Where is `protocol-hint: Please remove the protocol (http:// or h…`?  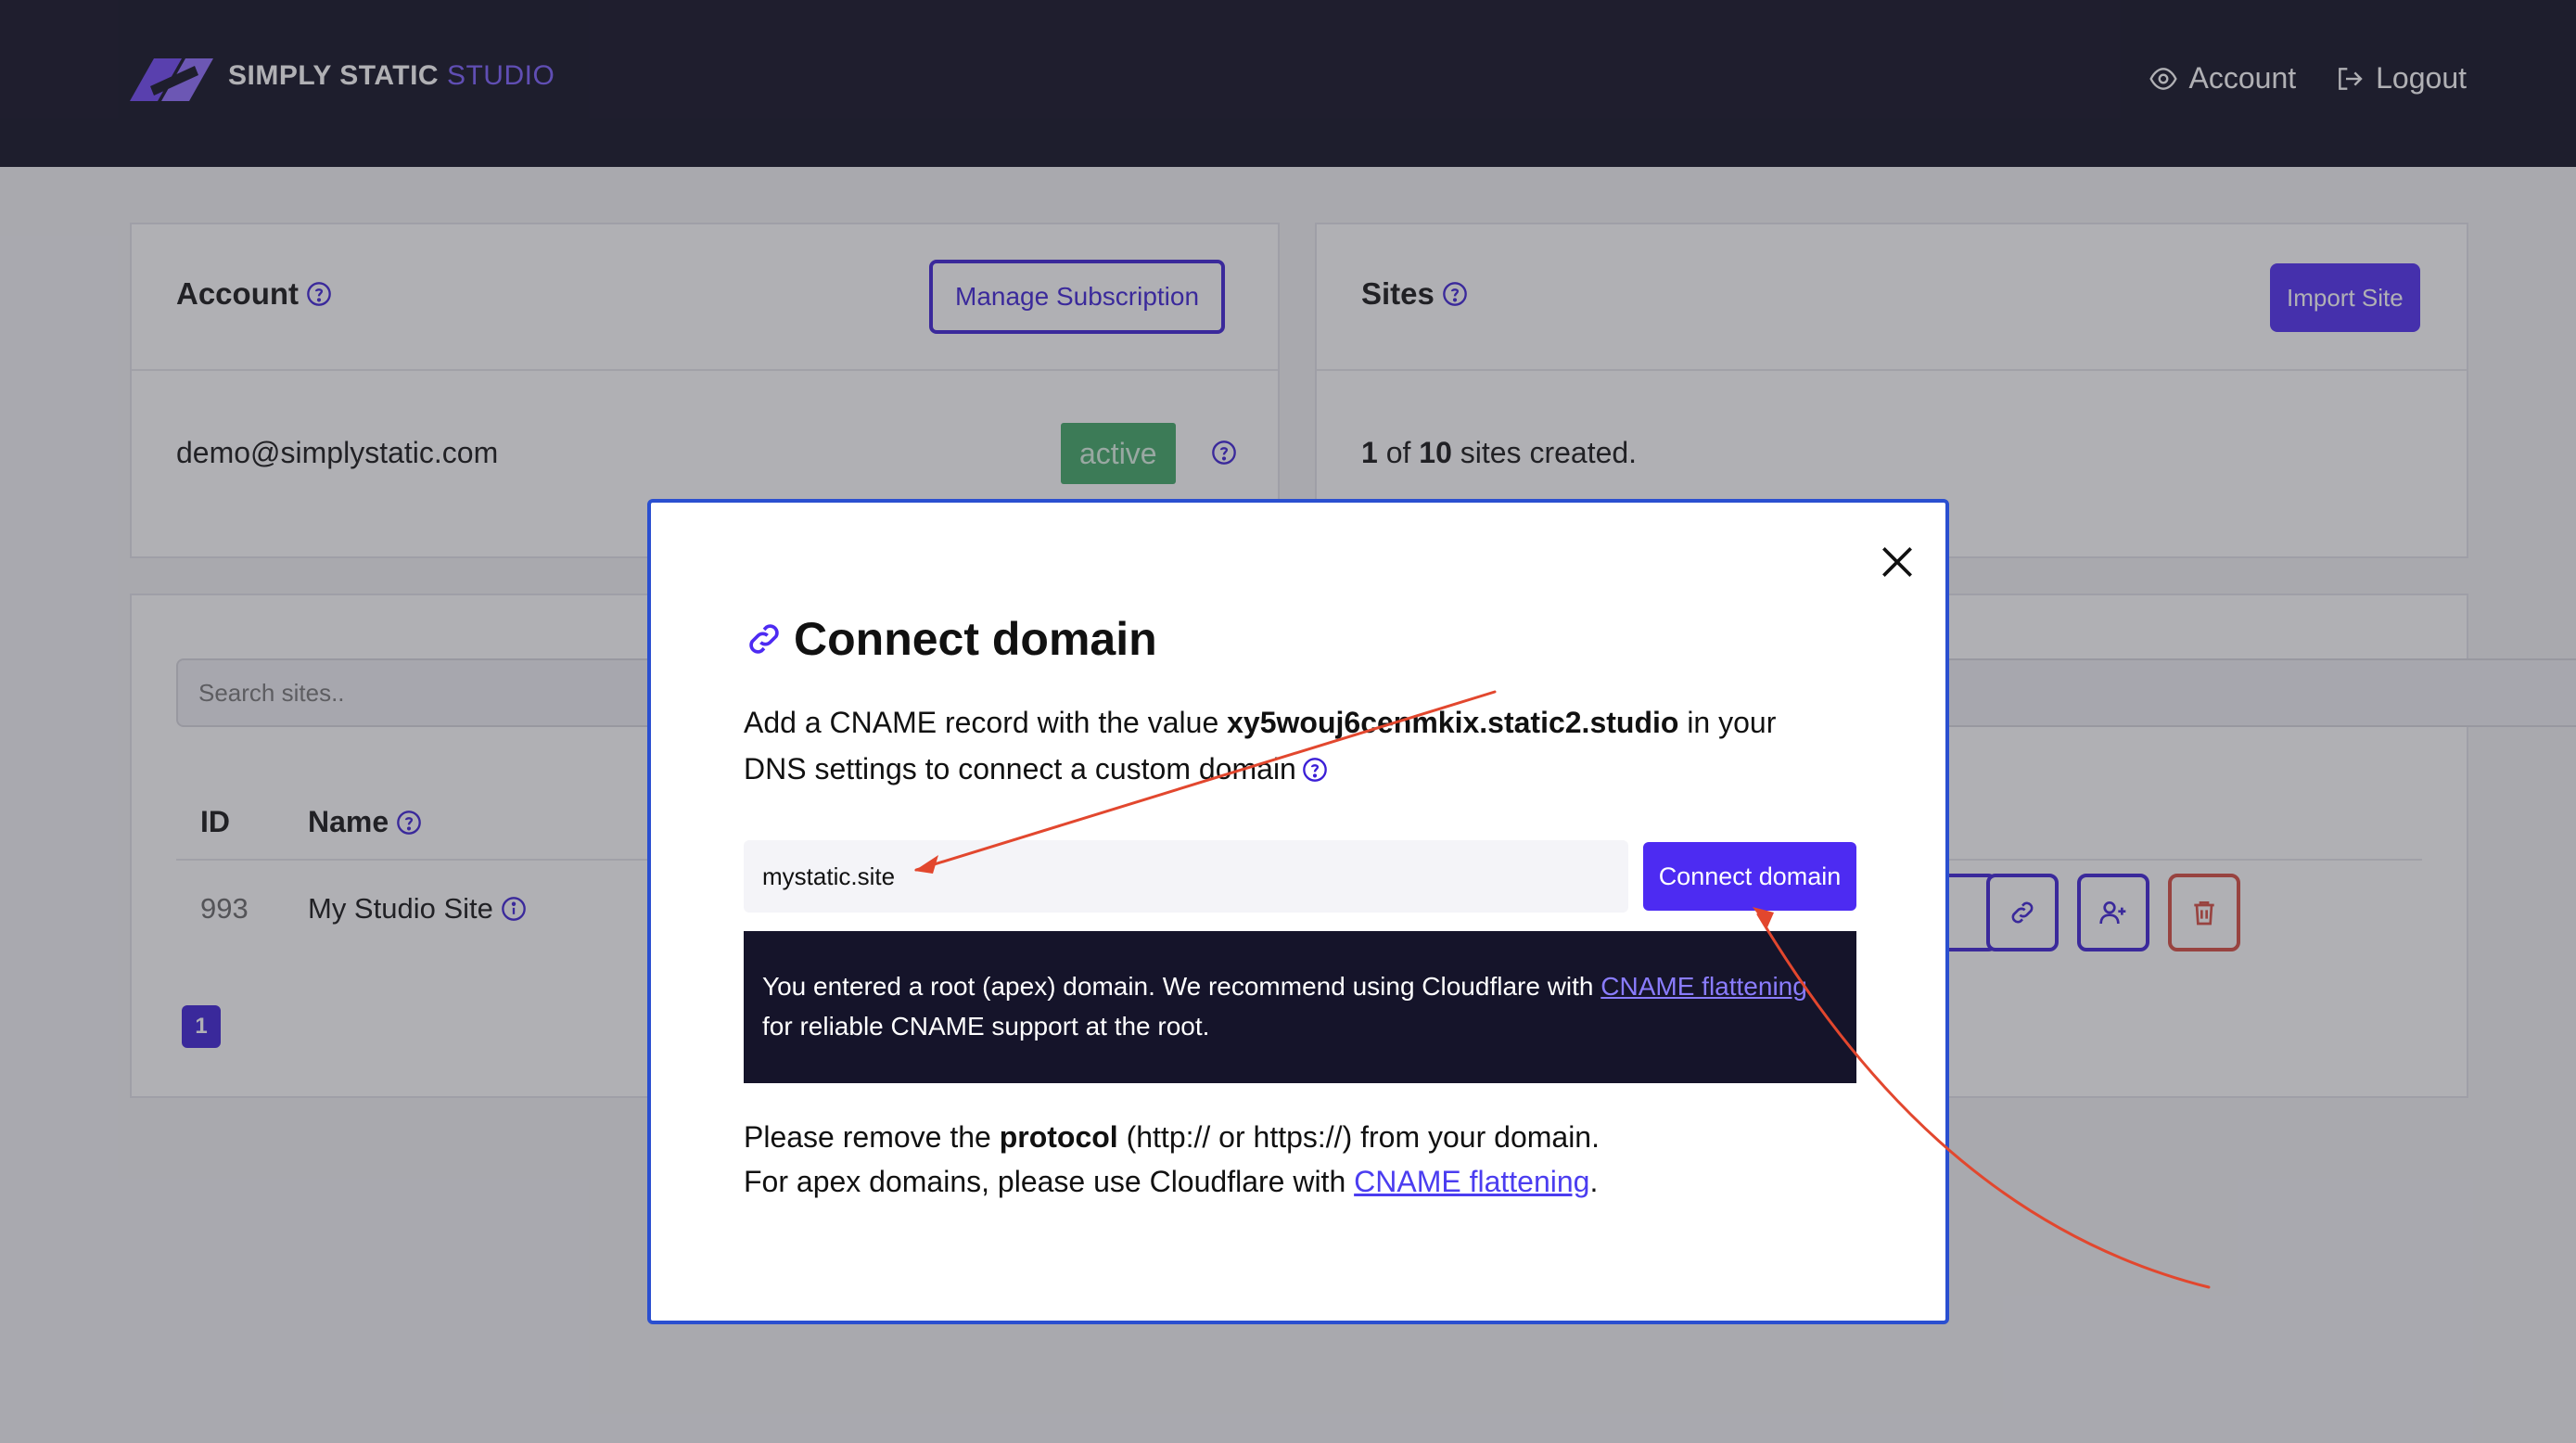 protocol-hint: Please remove the protocol (http:// or h… is located at coordinates (1172, 1137).